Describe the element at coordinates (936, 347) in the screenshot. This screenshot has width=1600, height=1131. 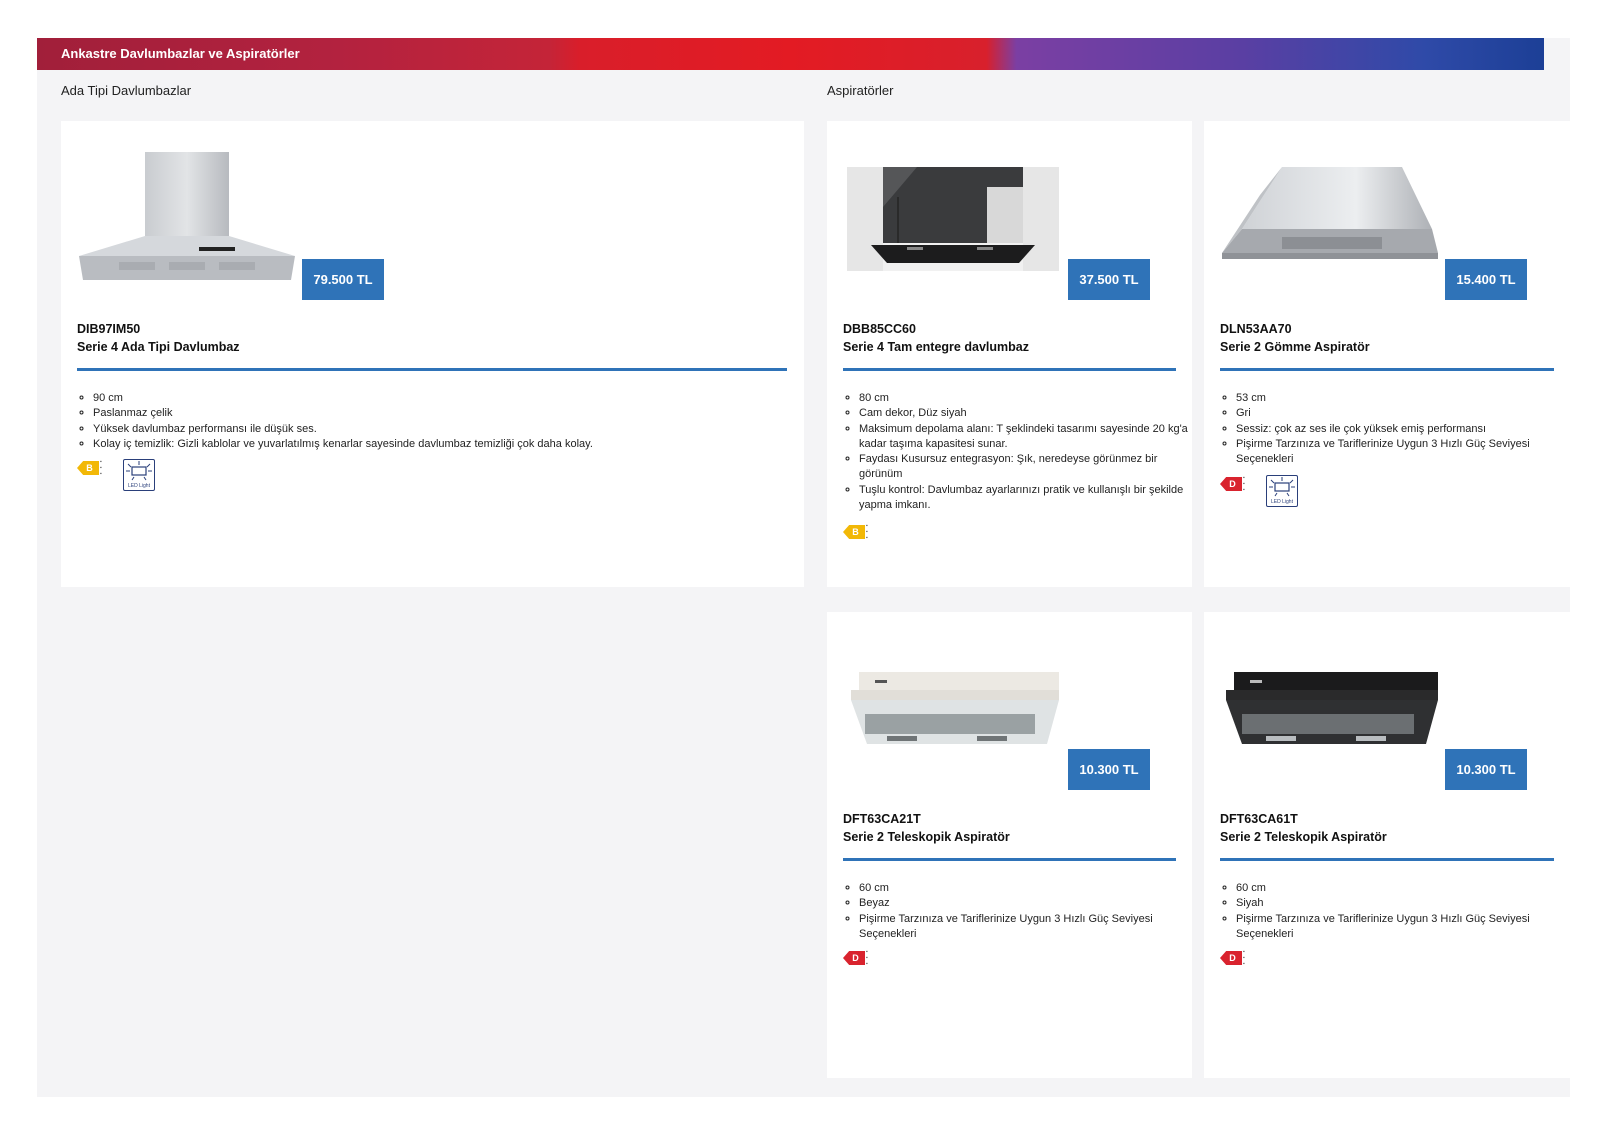
I see `product-name: Serie 4 Tam entegre davlumbaz` at that location.